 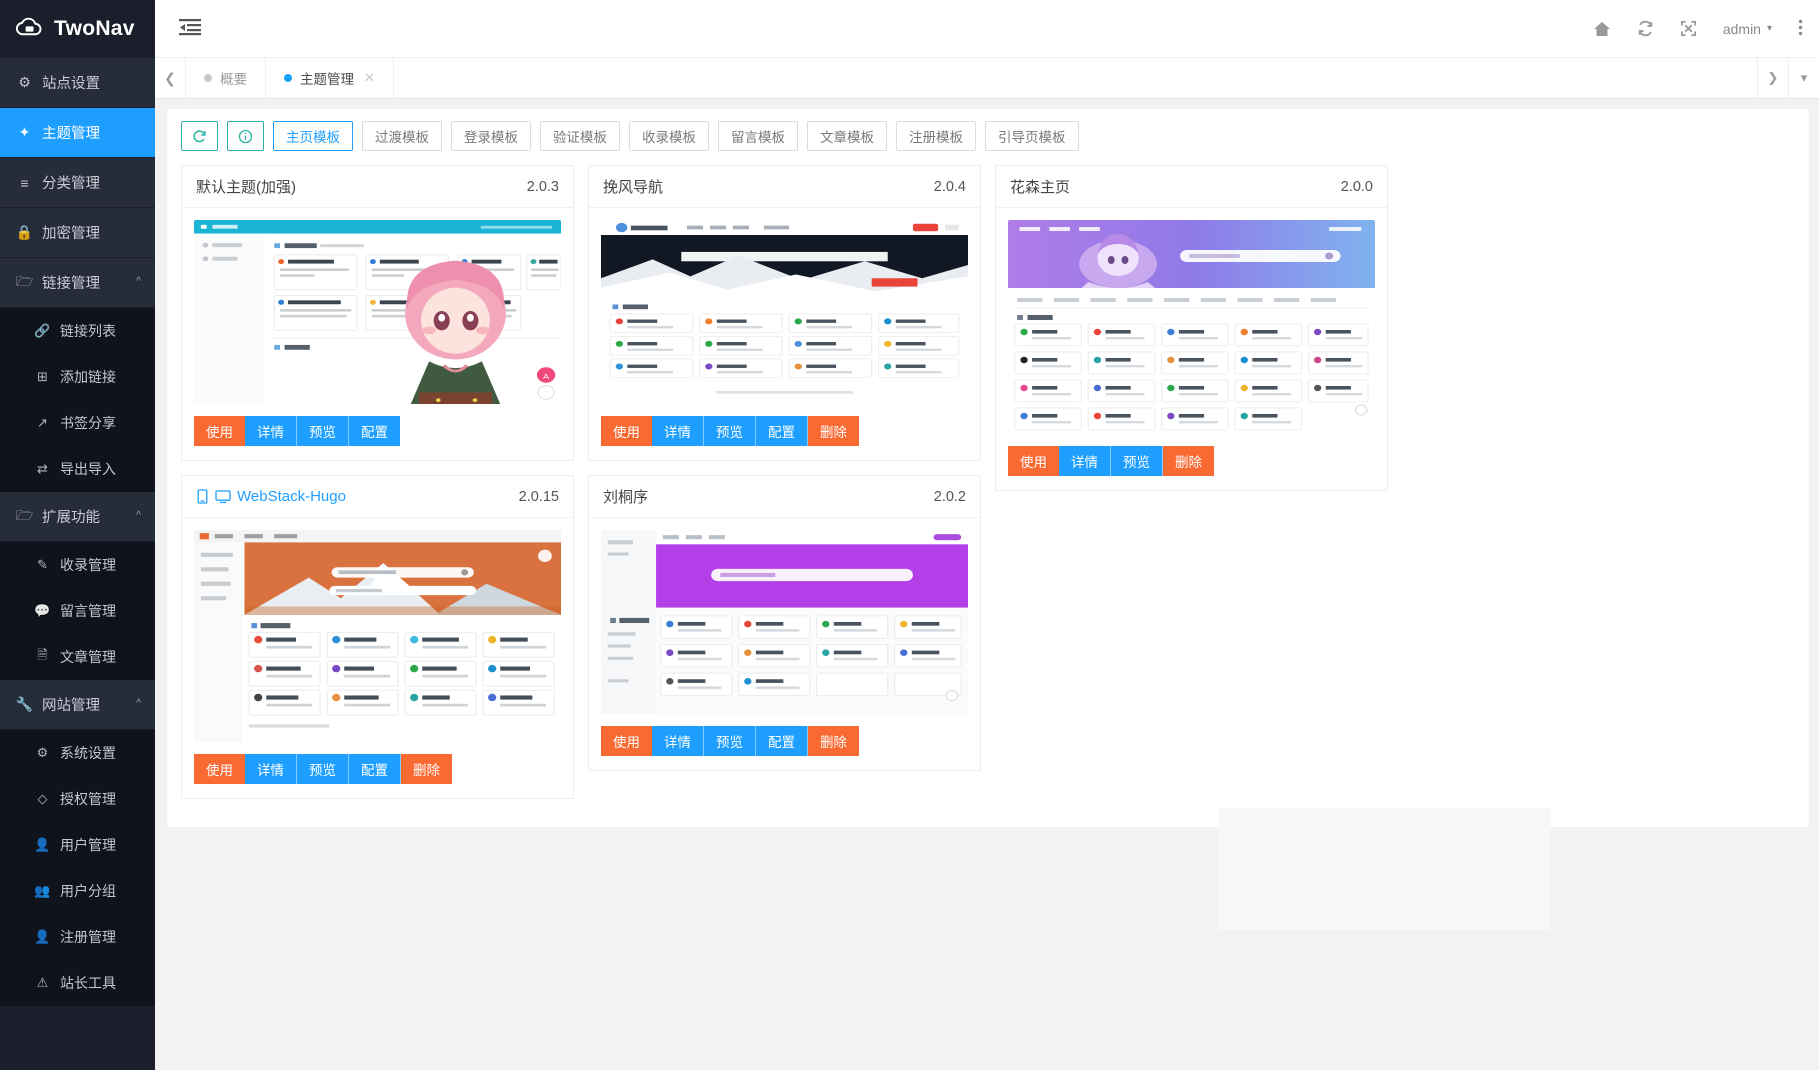 I want to click on filter-guide-template: 引导页模板, so click(x=1032, y=136).